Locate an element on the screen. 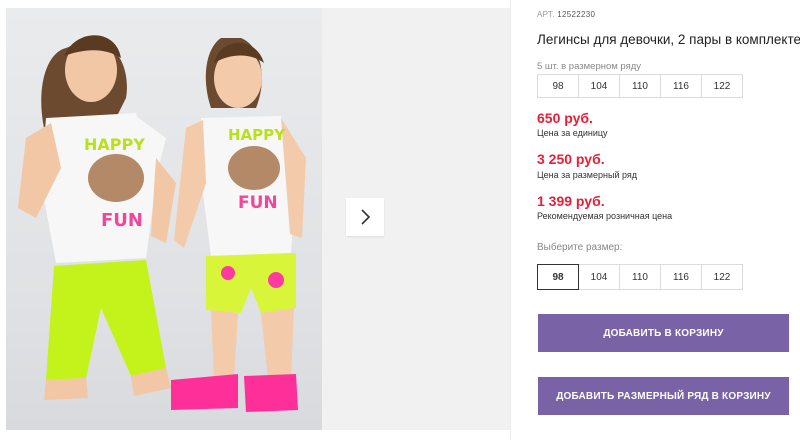 Image resolution: width=800 pixels, height=440 pixels. chevron-right-icon is located at coordinates (366, 217).